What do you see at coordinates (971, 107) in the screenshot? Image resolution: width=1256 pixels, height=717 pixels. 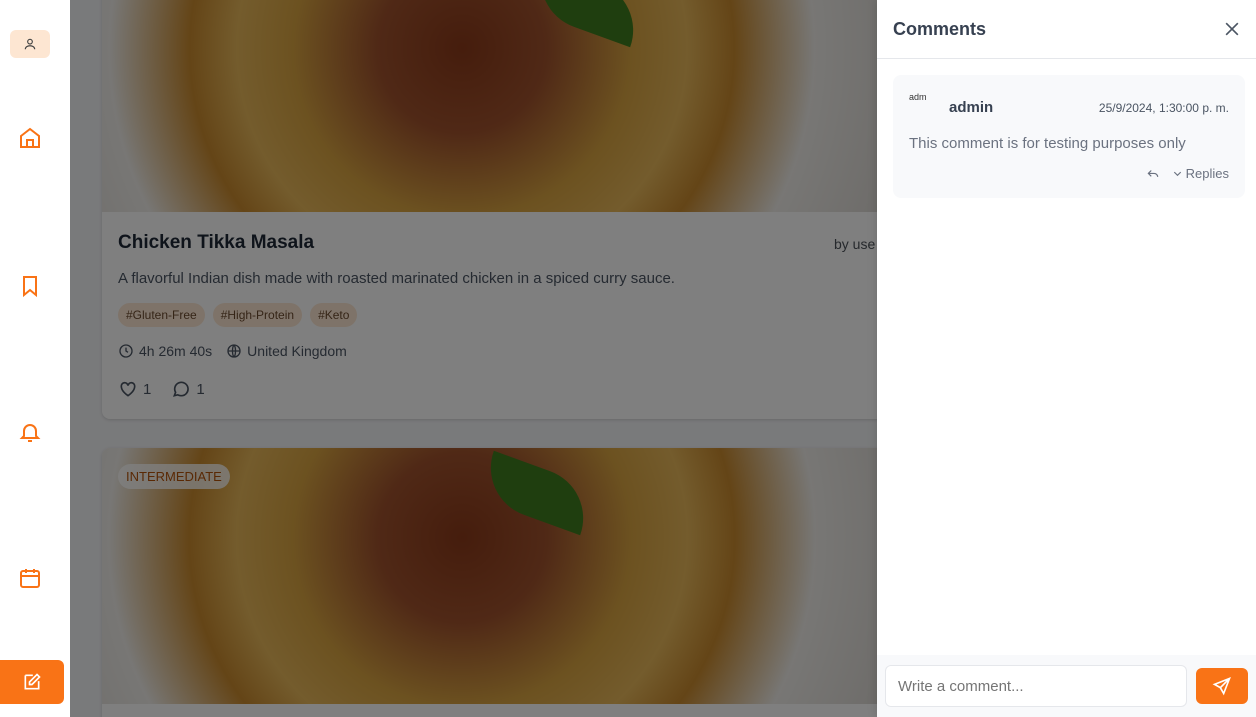 I see `comment-author: admin` at bounding box center [971, 107].